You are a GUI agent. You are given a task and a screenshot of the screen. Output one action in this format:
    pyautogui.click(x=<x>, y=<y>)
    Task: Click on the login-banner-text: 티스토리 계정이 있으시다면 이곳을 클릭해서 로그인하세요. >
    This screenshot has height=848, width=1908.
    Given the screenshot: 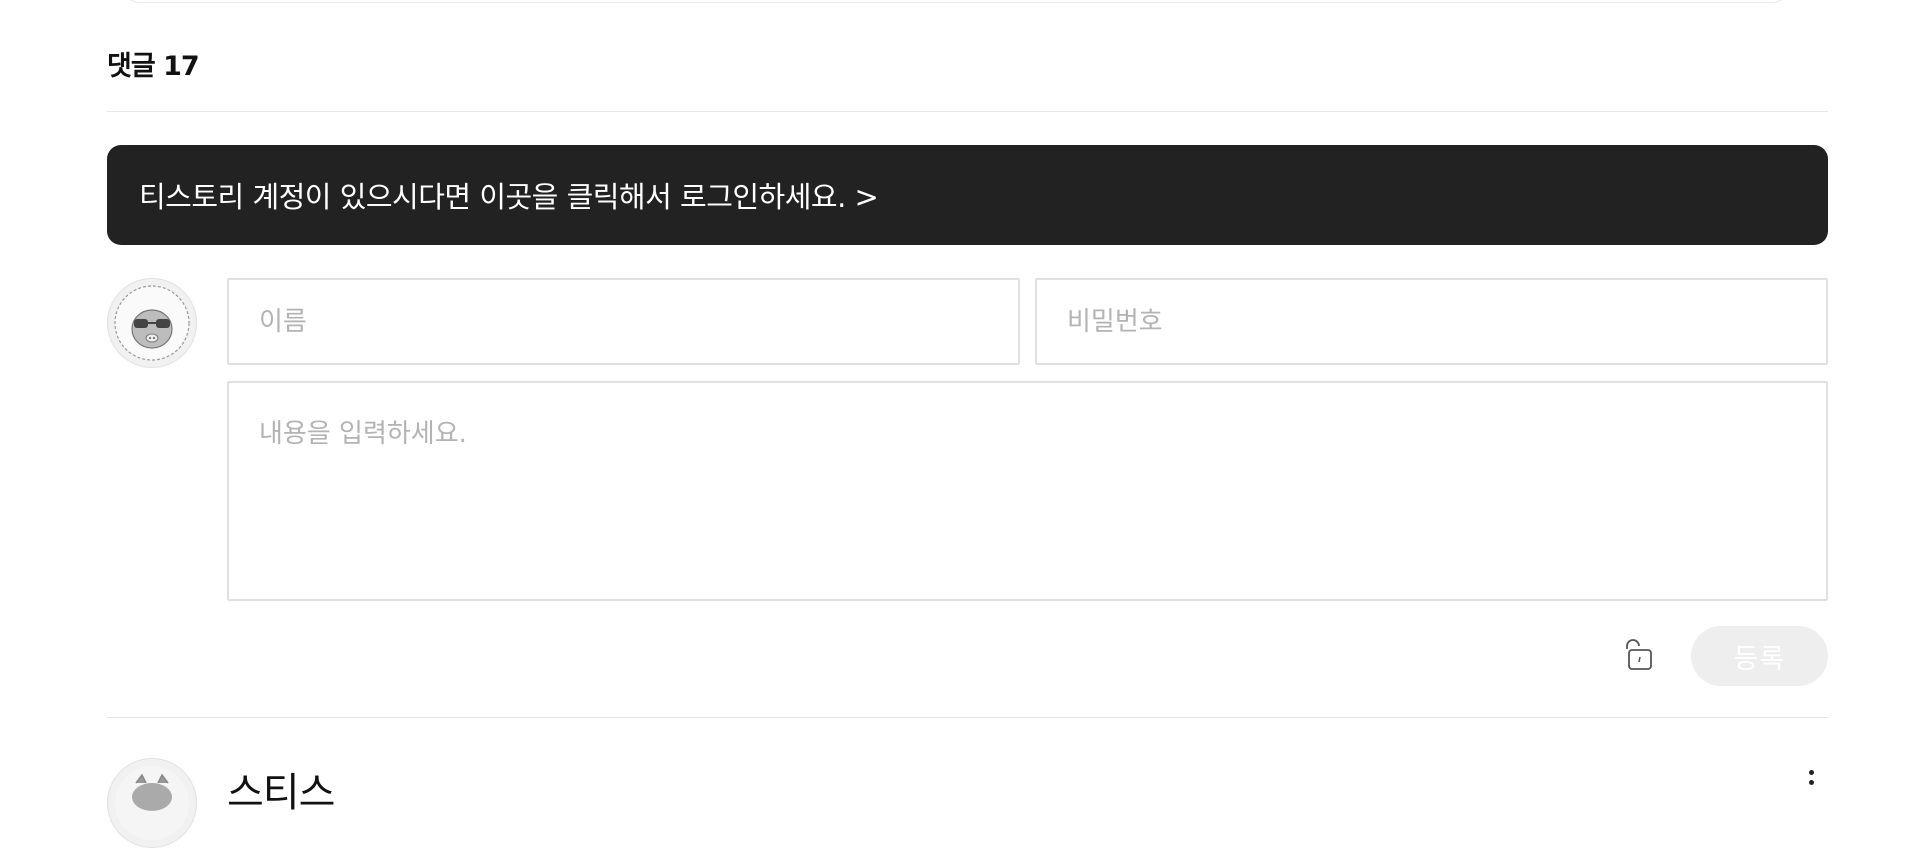 What is the action you would take?
    pyautogui.click(x=509, y=197)
    